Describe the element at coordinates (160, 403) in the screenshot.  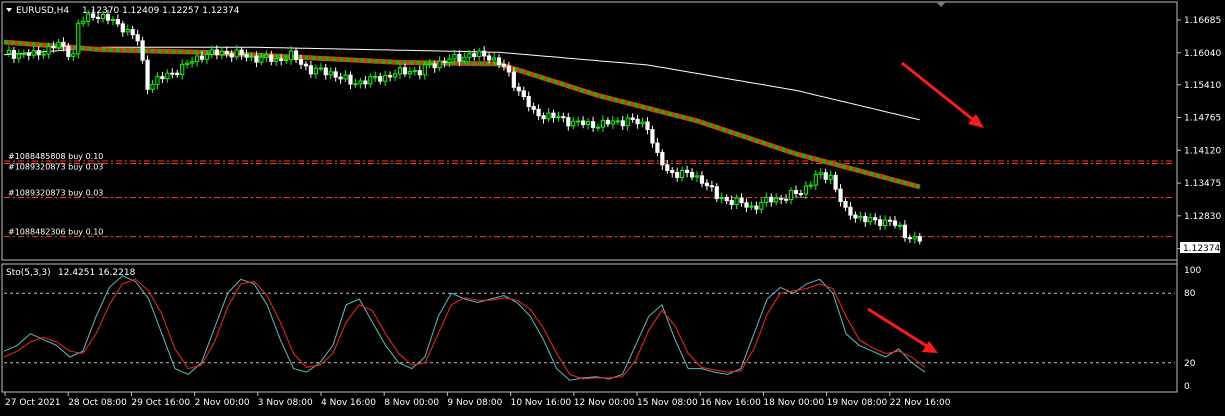
I see `time-tick-label: 29 Oct 16:00` at that location.